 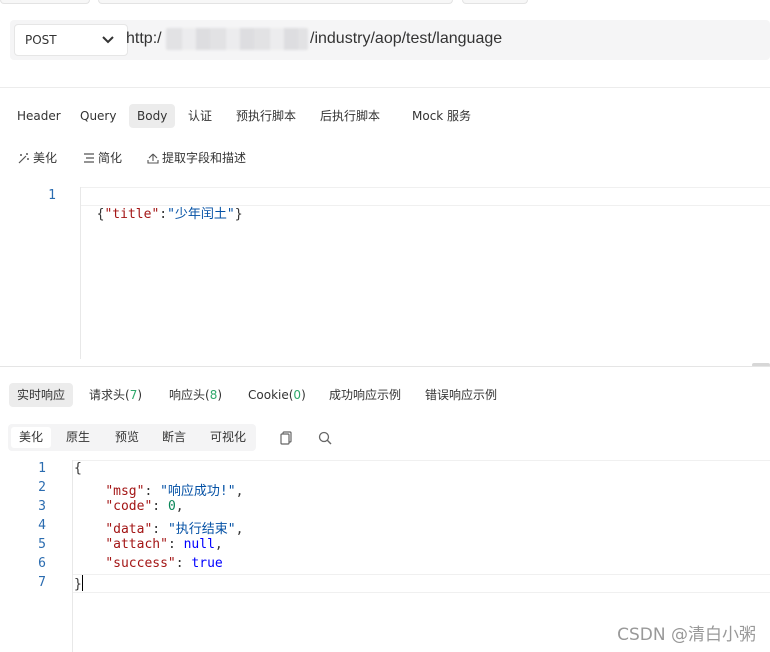 What do you see at coordinates (461, 395) in the screenshot?
I see `tab-error-example: 错误响应示例` at bounding box center [461, 395].